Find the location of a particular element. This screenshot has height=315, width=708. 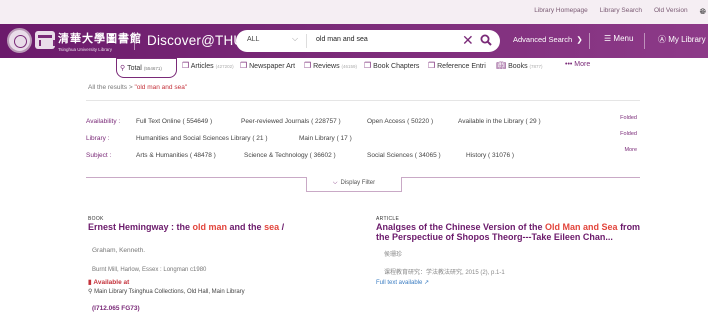

display-filter-label: Display Filter is located at coordinates (358, 183).